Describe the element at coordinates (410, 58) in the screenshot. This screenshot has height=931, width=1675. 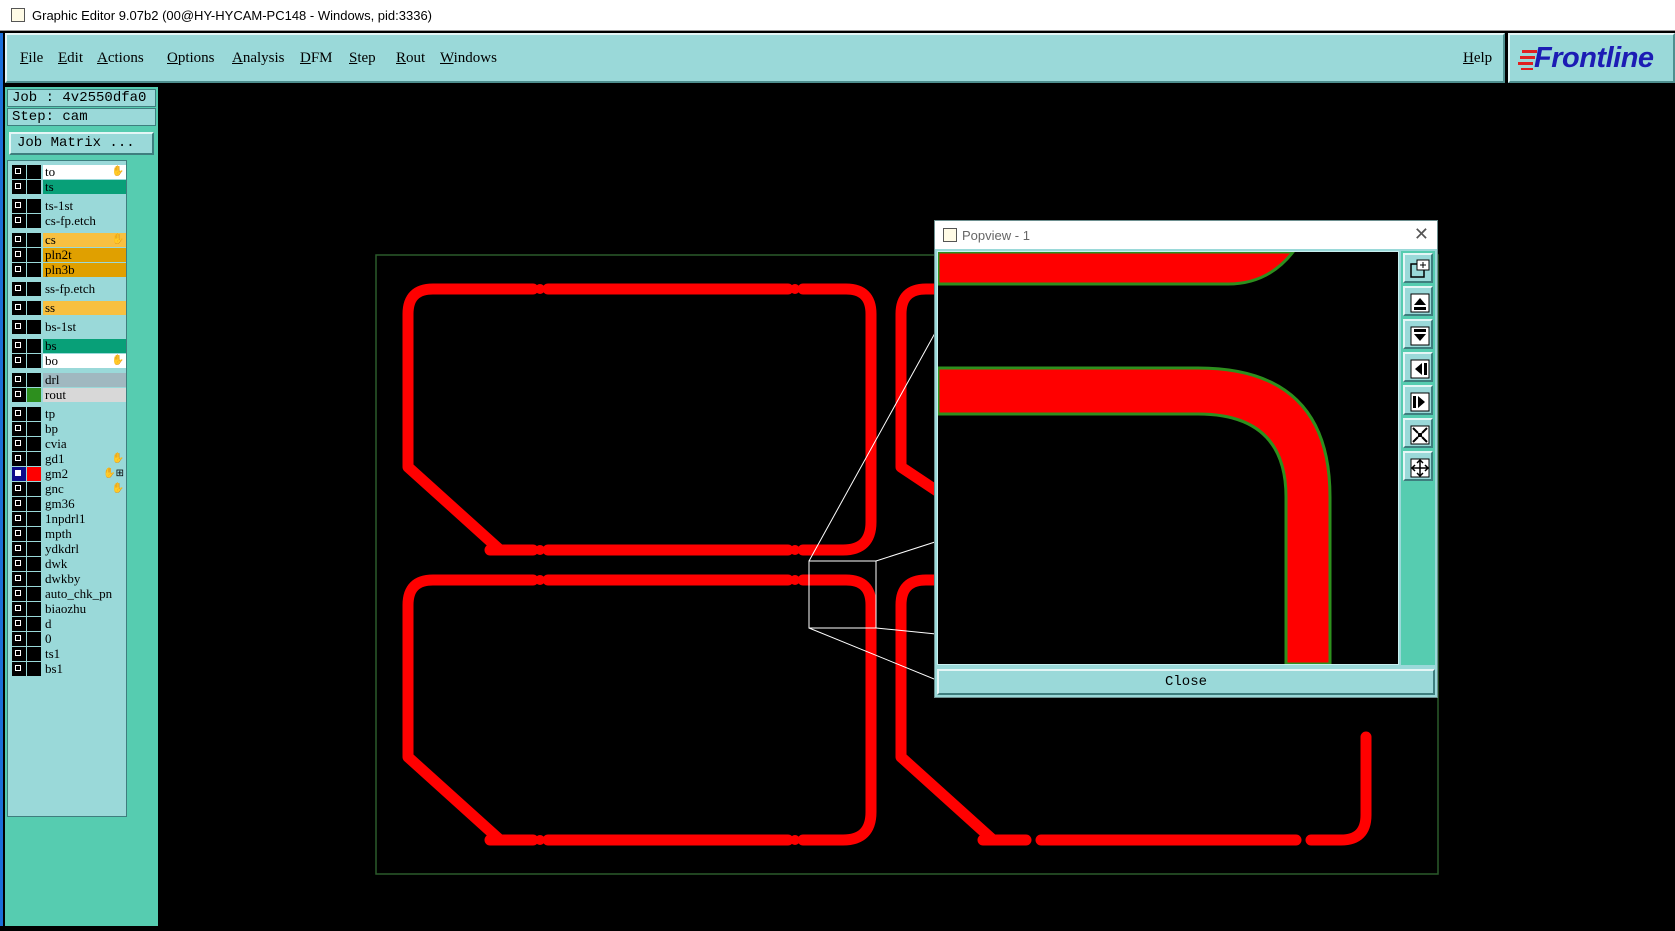
I see `menu-rout: Rout` at that location.